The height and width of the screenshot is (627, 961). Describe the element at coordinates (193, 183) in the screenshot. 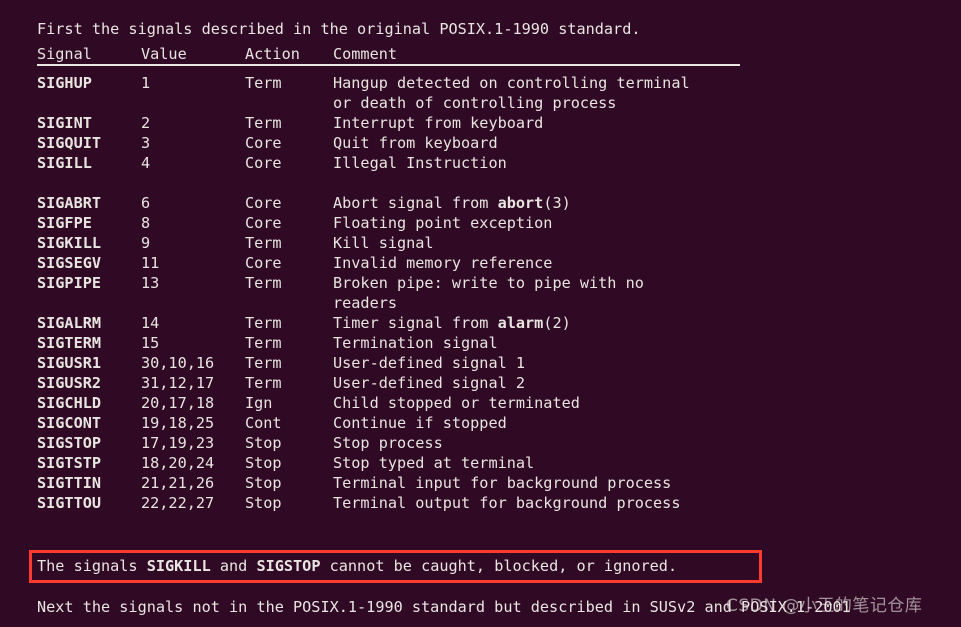

I see `cell-value` at that location.